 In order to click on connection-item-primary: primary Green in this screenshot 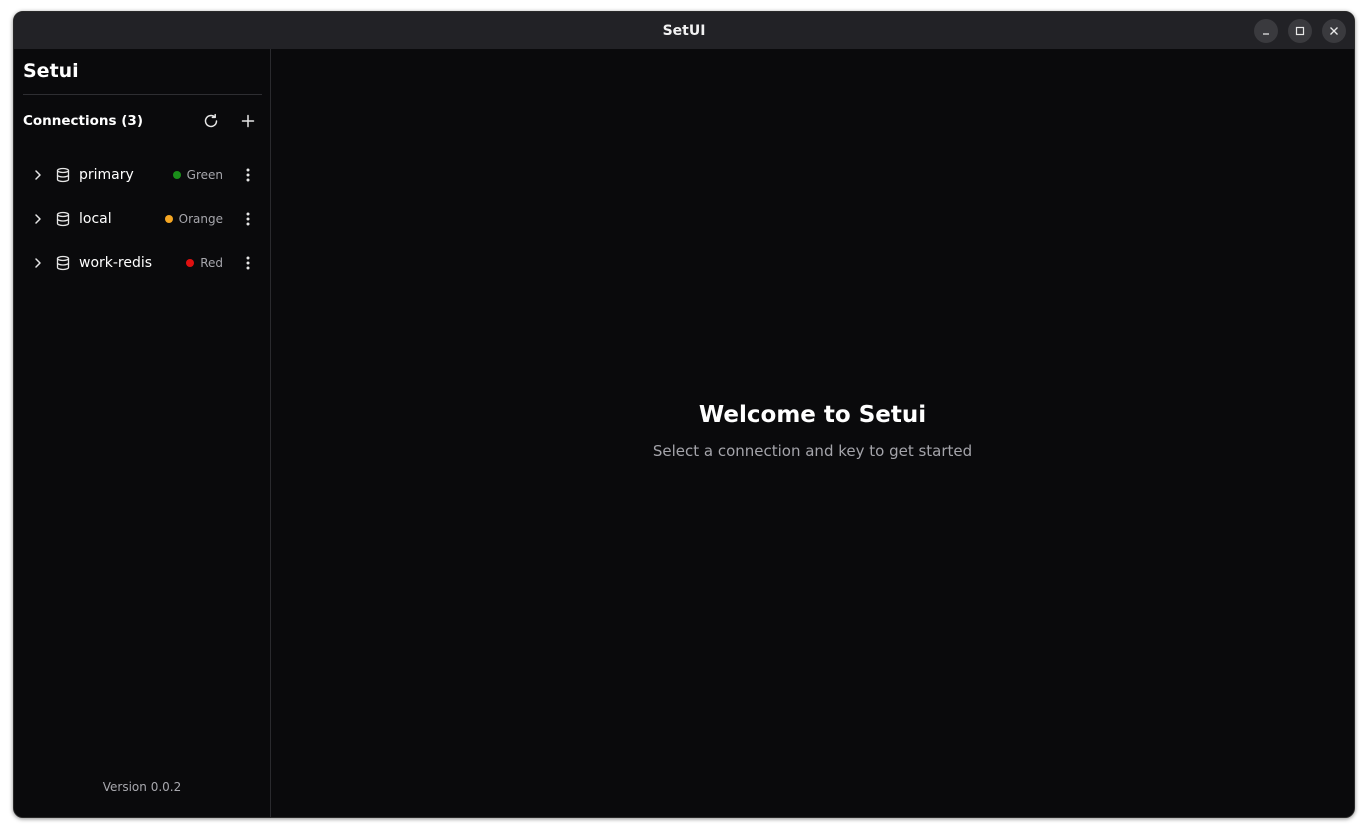, I will do `click(142, 175)`.